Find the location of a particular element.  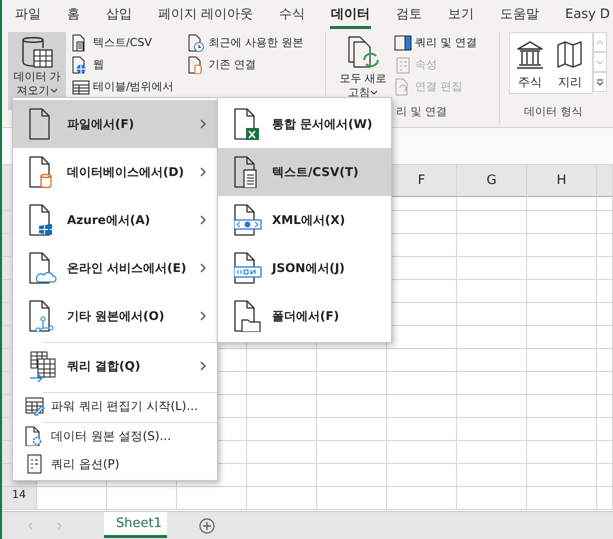

ribbon-tab: 파일 is located at coordinates (28, 15).